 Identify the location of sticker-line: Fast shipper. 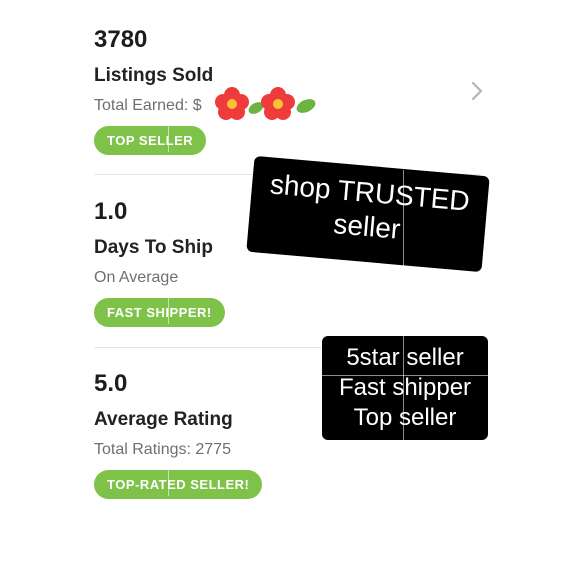
(405, 387).